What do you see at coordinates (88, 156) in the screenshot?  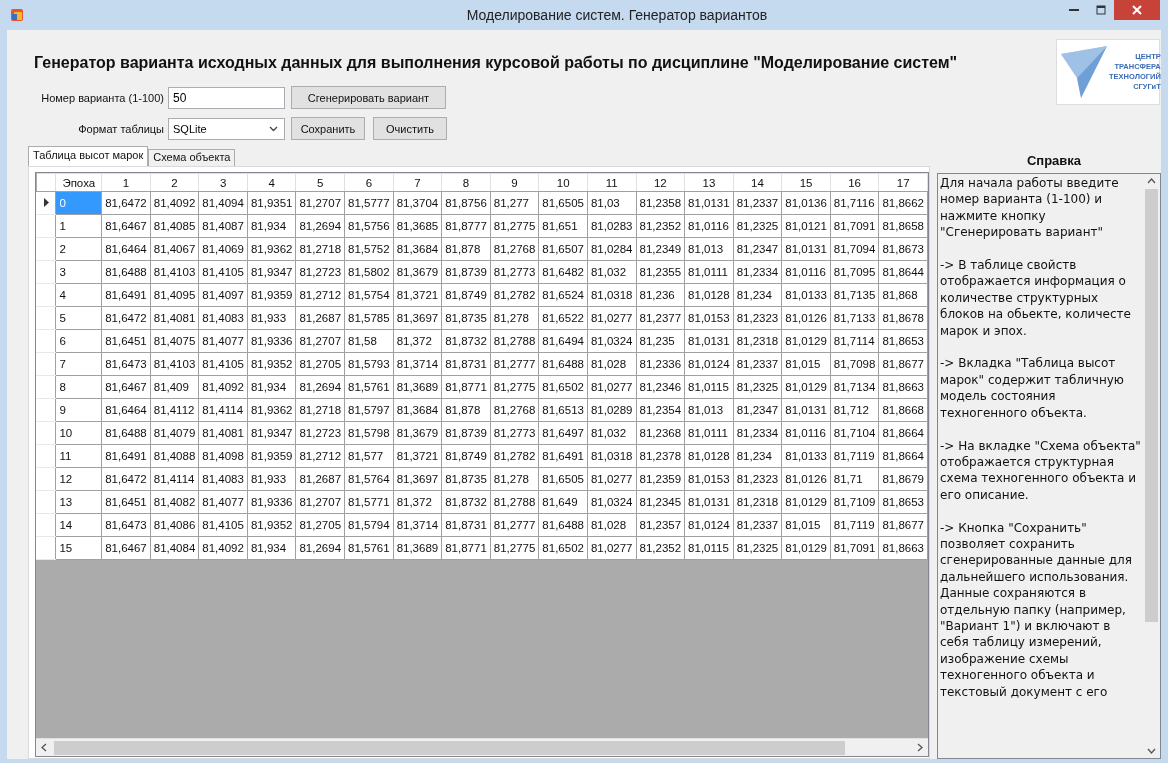 I see `tab: Таблица высот марок` at bounding box center [88, 156].